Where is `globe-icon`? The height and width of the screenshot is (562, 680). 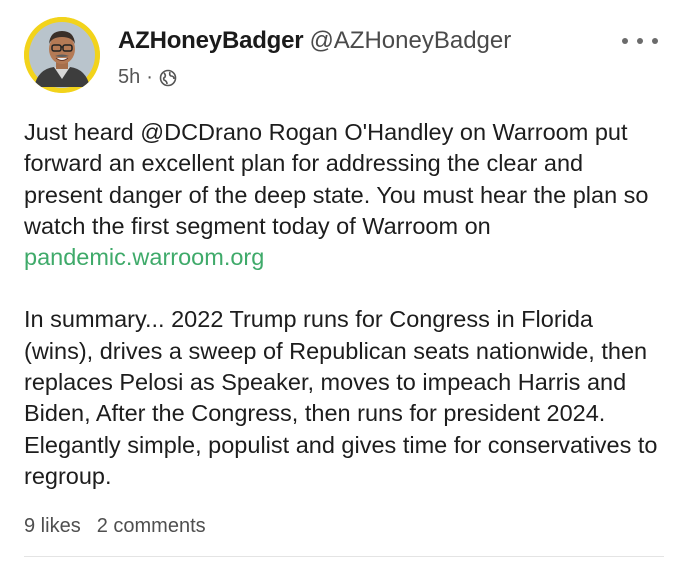 globe-icon is located at coordinates (168, 78).